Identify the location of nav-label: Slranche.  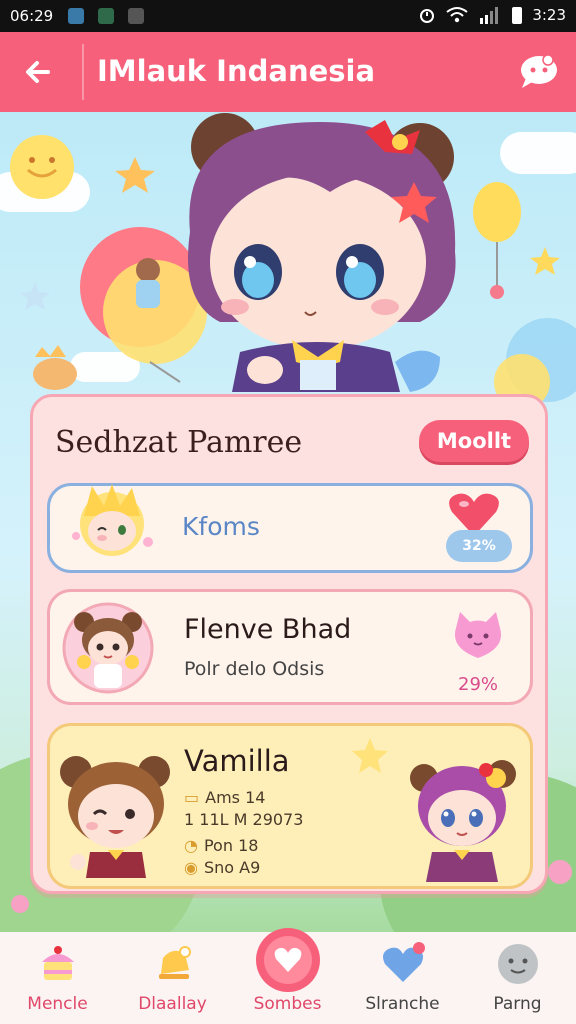
(402, 1004).